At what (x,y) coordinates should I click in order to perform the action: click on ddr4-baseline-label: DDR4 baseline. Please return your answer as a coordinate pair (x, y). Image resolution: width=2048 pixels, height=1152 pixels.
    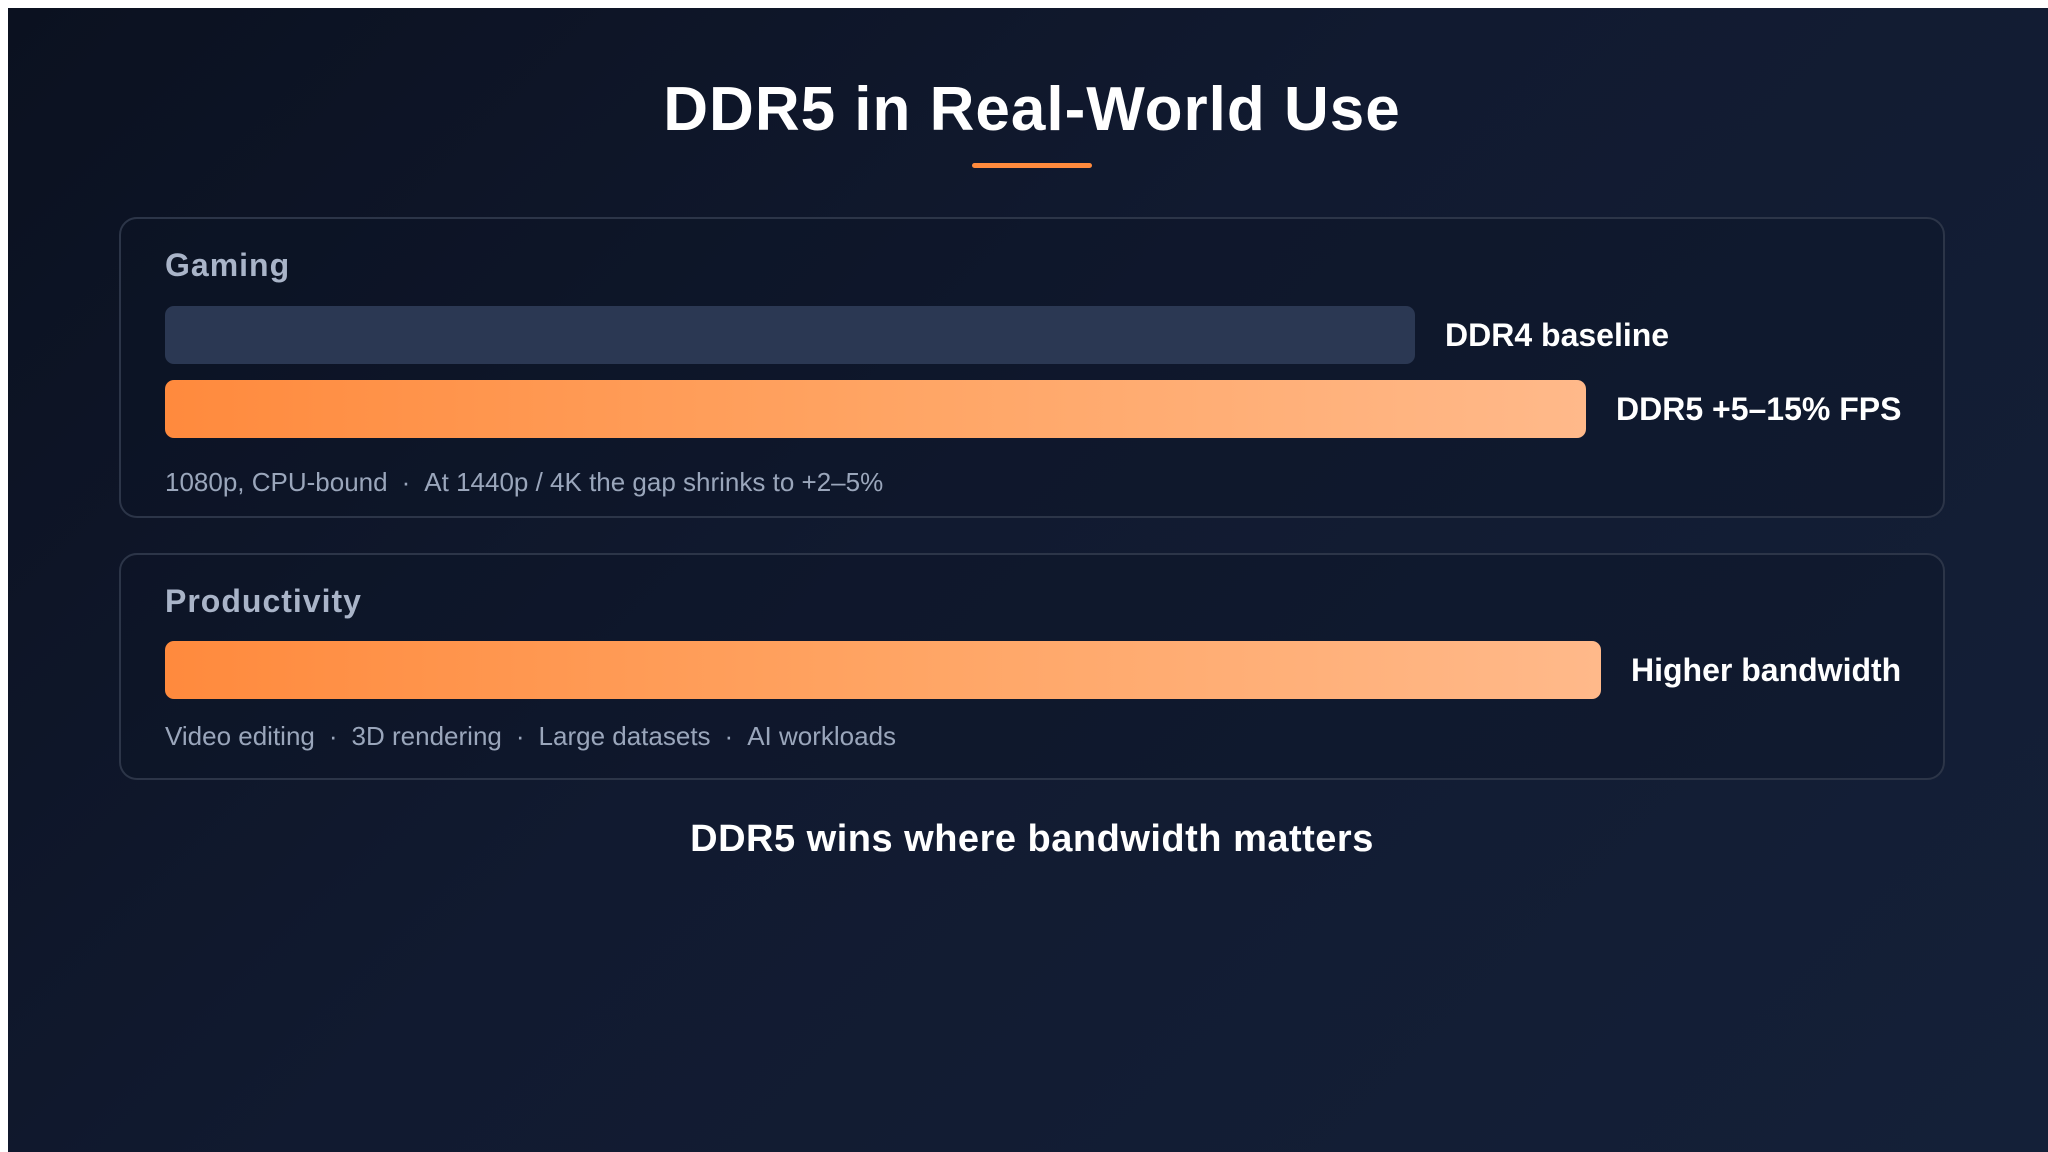
    Looking at the image, I should click on (1557, 335).